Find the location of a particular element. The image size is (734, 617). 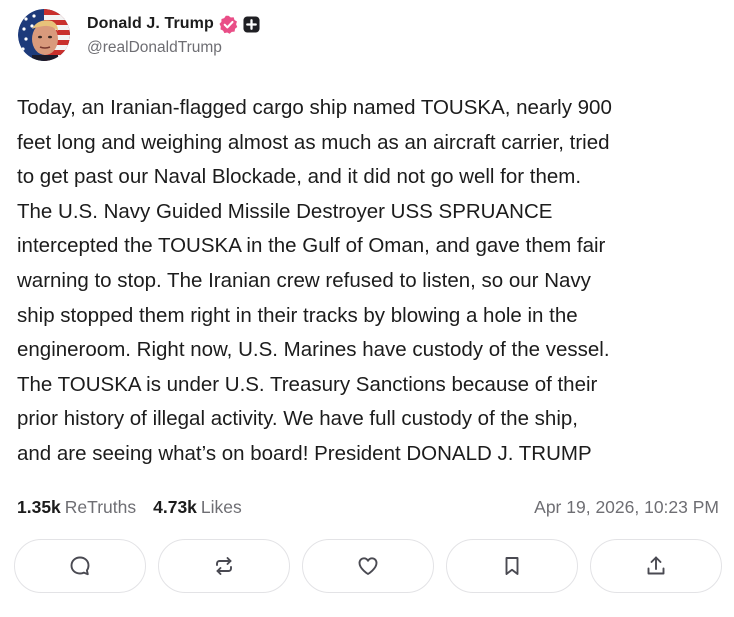

retruths-count: 1.35k is located at coordinates (39, 507).